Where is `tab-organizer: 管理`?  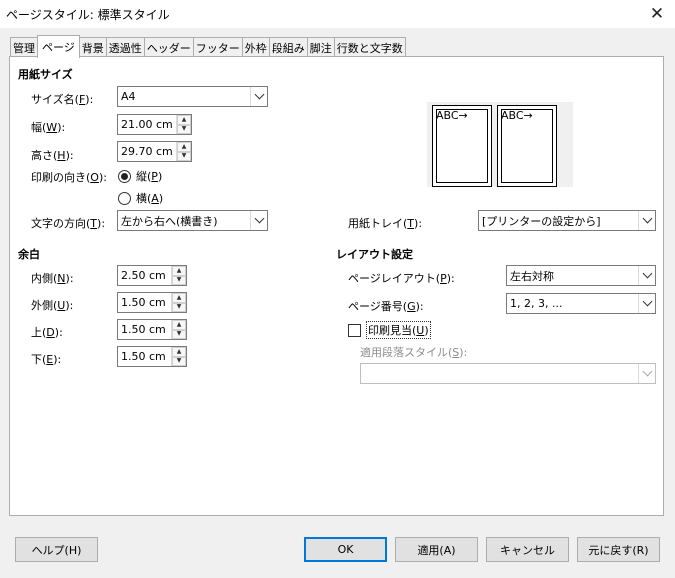 tab-organizer: 管理 is located at coordinates (24, 47).